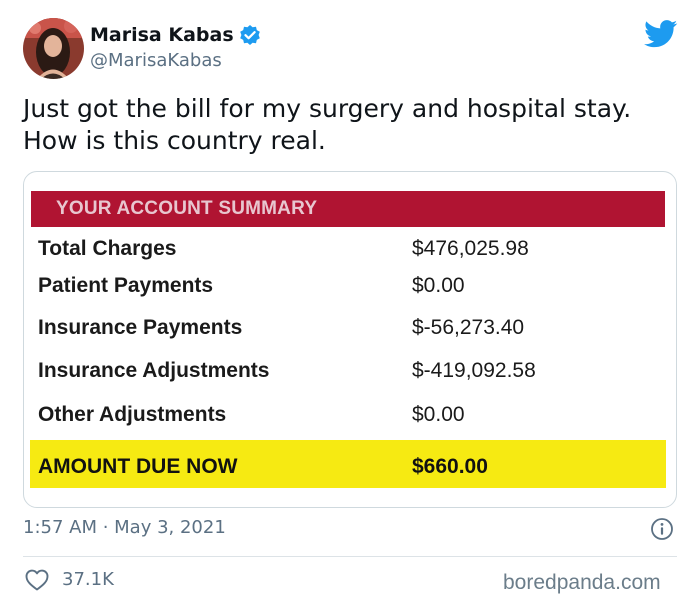 This screenshot has height=609, width=700. Describe the element at coordinates (250, 35) in the screenshot. I see `verified-badge-icon` at that location.